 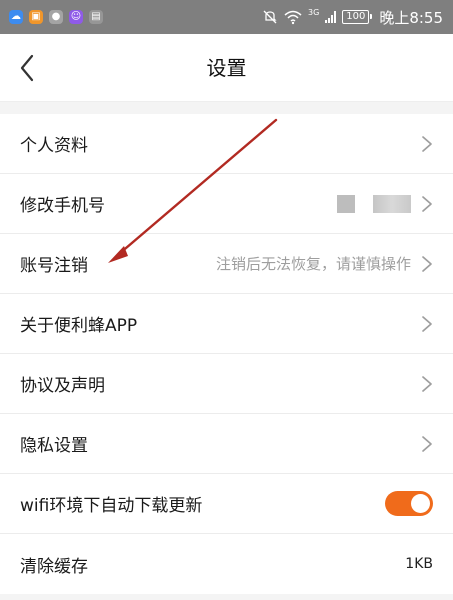 What do you see at coordinates (79, 326) in the screenshot?
I see `row-label: 关于便利蜂APP` at bounding box center [79, 326].